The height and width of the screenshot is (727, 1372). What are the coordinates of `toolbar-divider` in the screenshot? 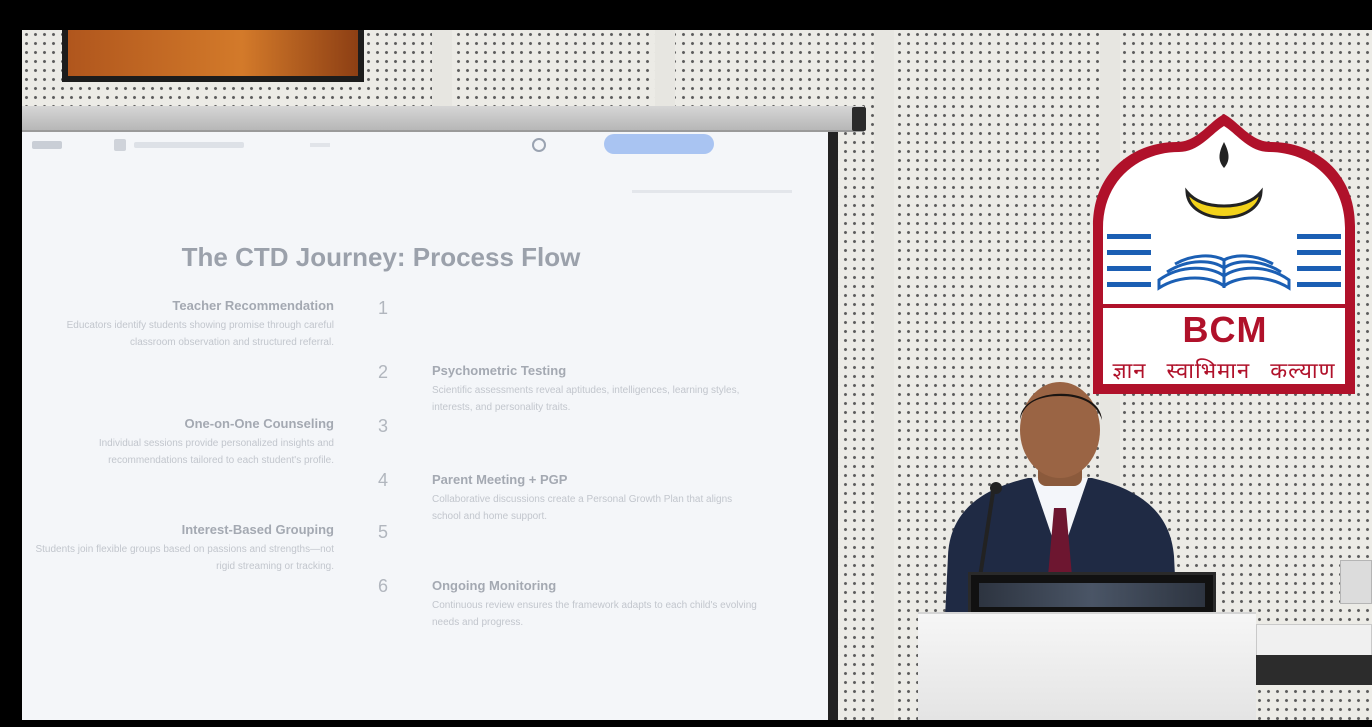 It's located at (320, 145).